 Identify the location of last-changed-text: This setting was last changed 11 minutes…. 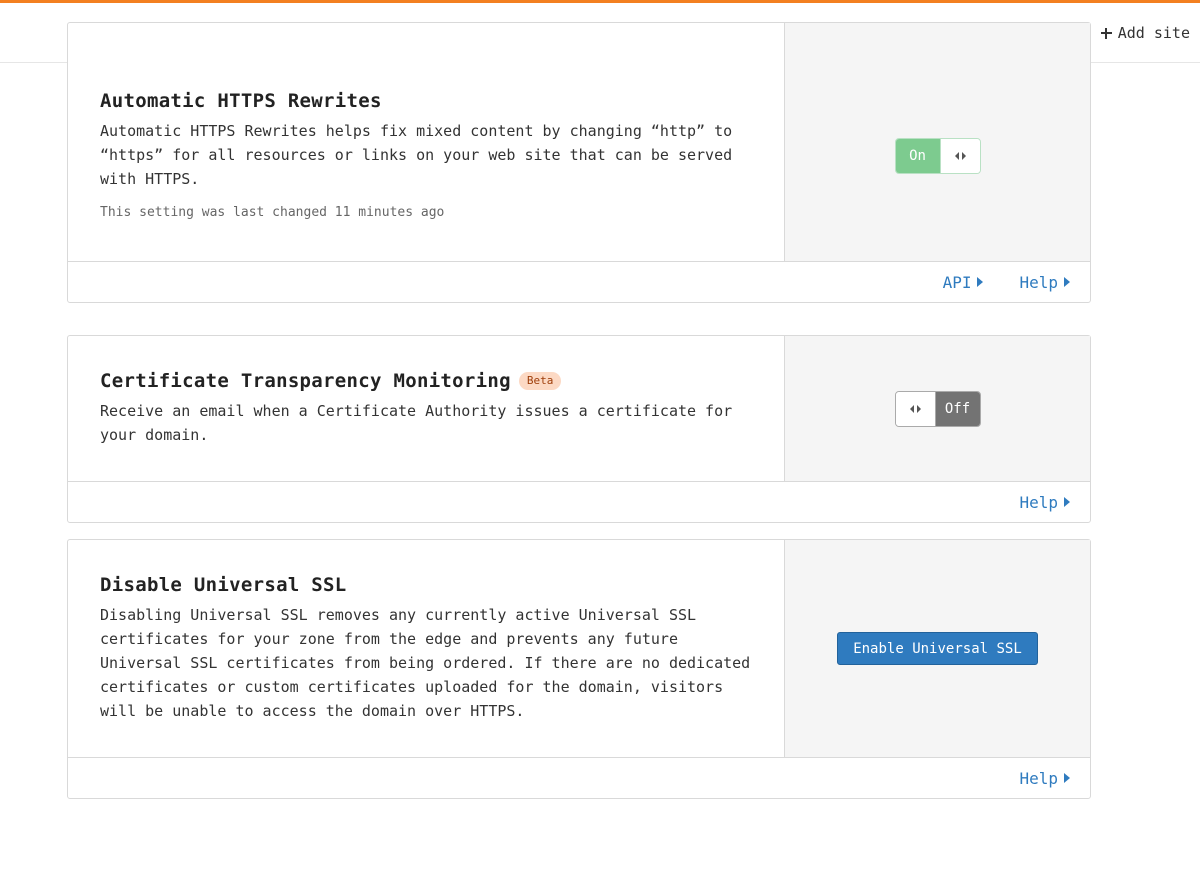
(272, 212).